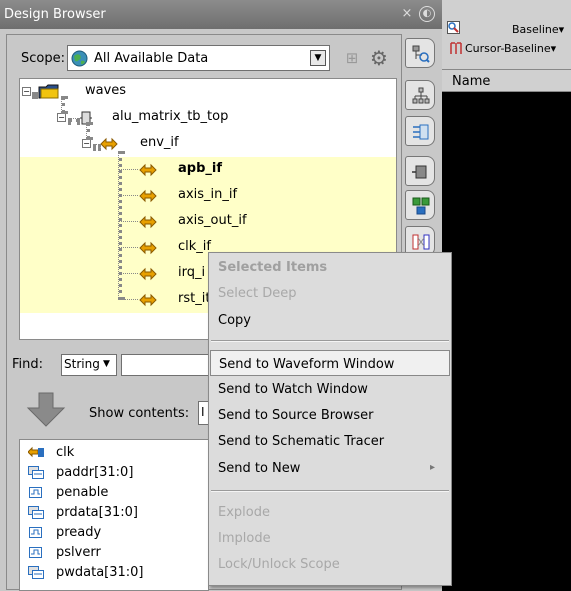 The width and height of the screenshot is (571, 591). Describe the element at coordinates (433, 467) in the screenshot. I see `submenu-arrow-icon: ▸` at that location.